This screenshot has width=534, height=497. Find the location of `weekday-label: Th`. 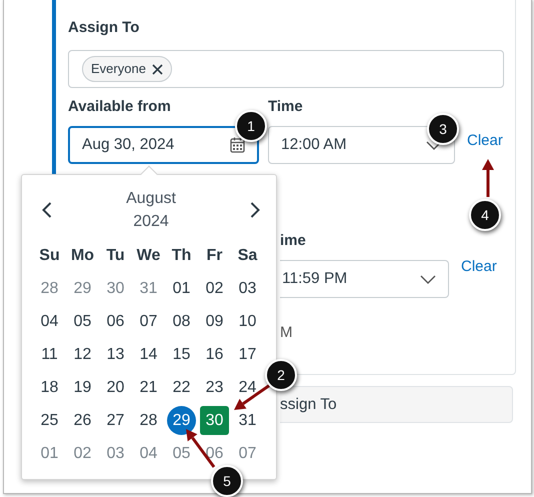

weekday-label: Th is located at coordinates (182, 256).